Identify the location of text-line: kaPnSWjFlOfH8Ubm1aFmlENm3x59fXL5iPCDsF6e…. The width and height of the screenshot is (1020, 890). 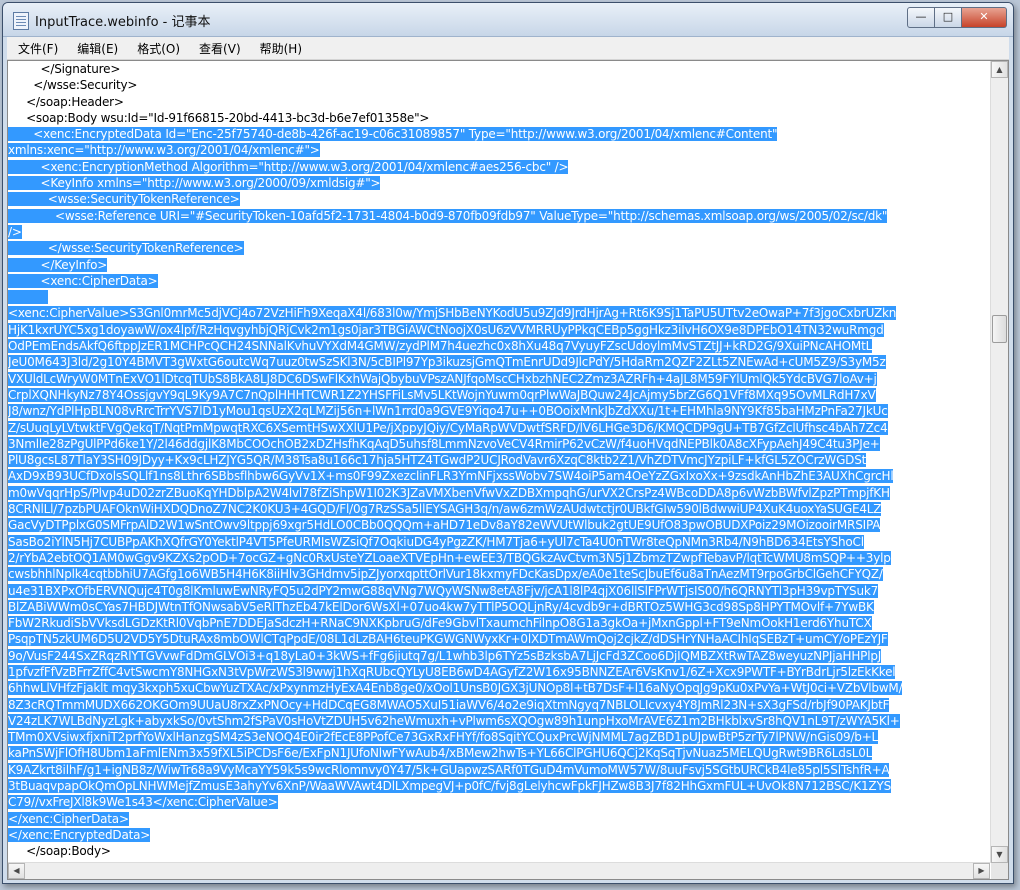
(496, 753).